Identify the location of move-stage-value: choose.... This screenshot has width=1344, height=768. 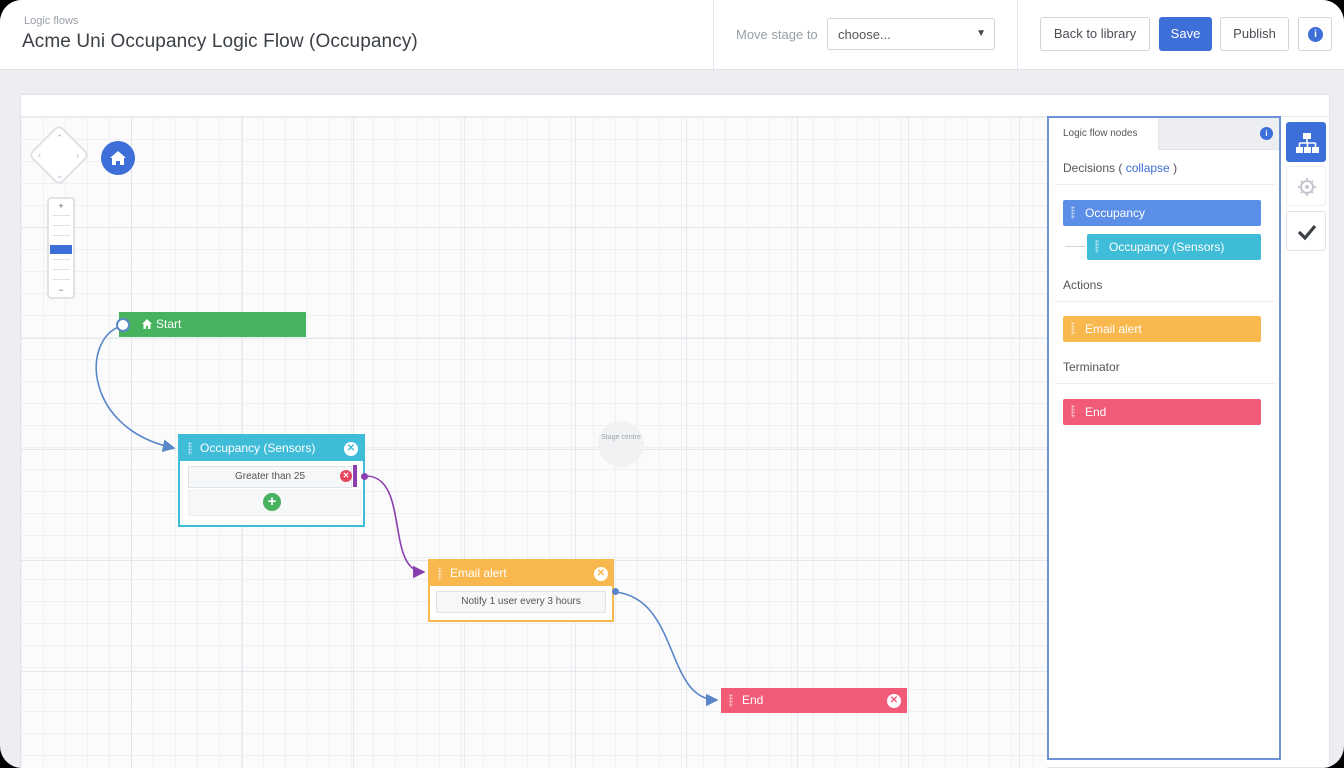
(864, 34).